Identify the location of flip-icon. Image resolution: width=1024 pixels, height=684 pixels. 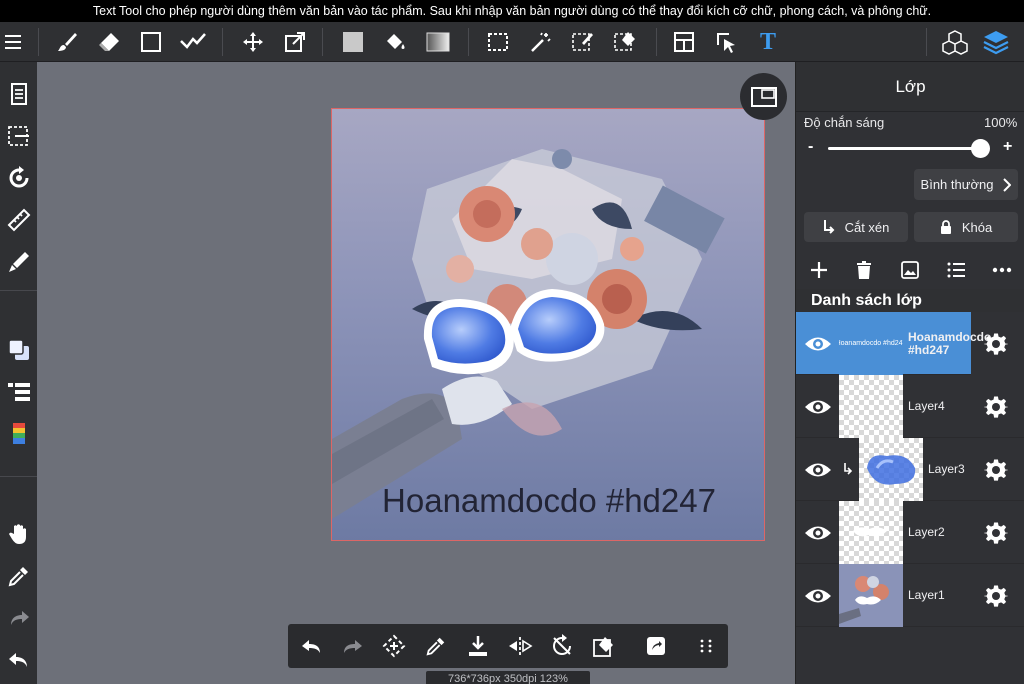
(520, 646).